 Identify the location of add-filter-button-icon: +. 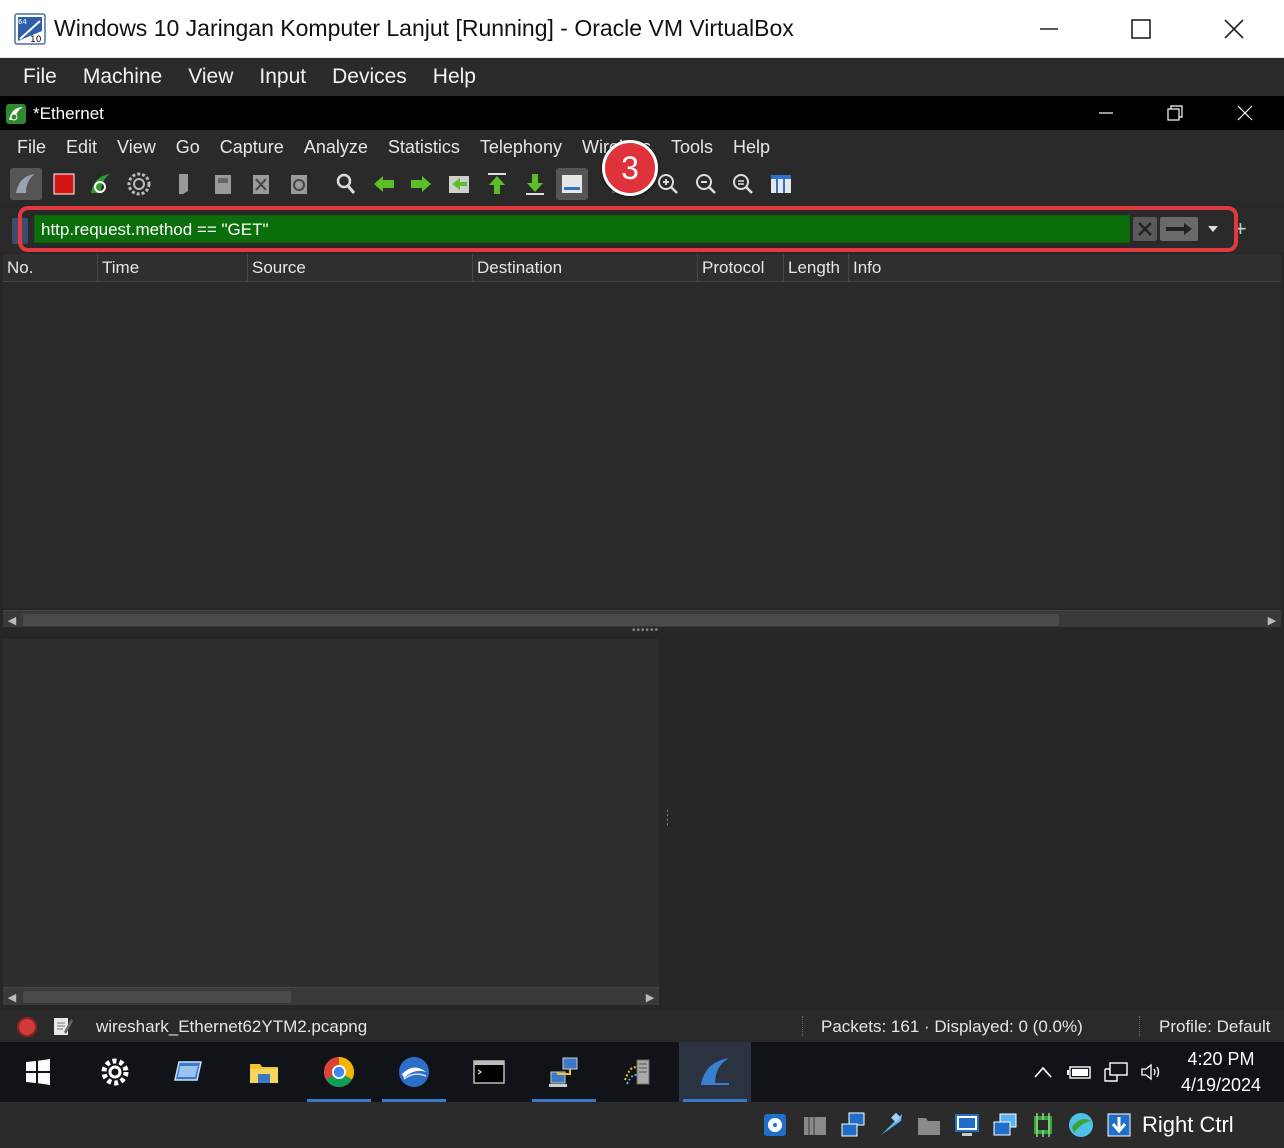
(1240, 229).